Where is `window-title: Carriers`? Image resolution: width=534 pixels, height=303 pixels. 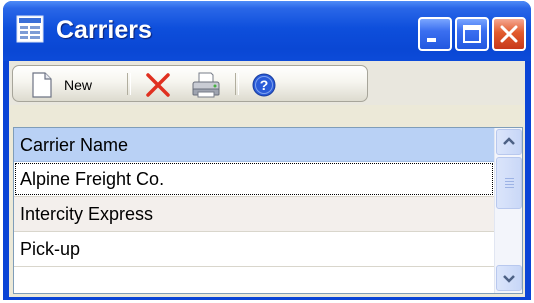
window-title: Carriers is located at coordinates (104, 30).